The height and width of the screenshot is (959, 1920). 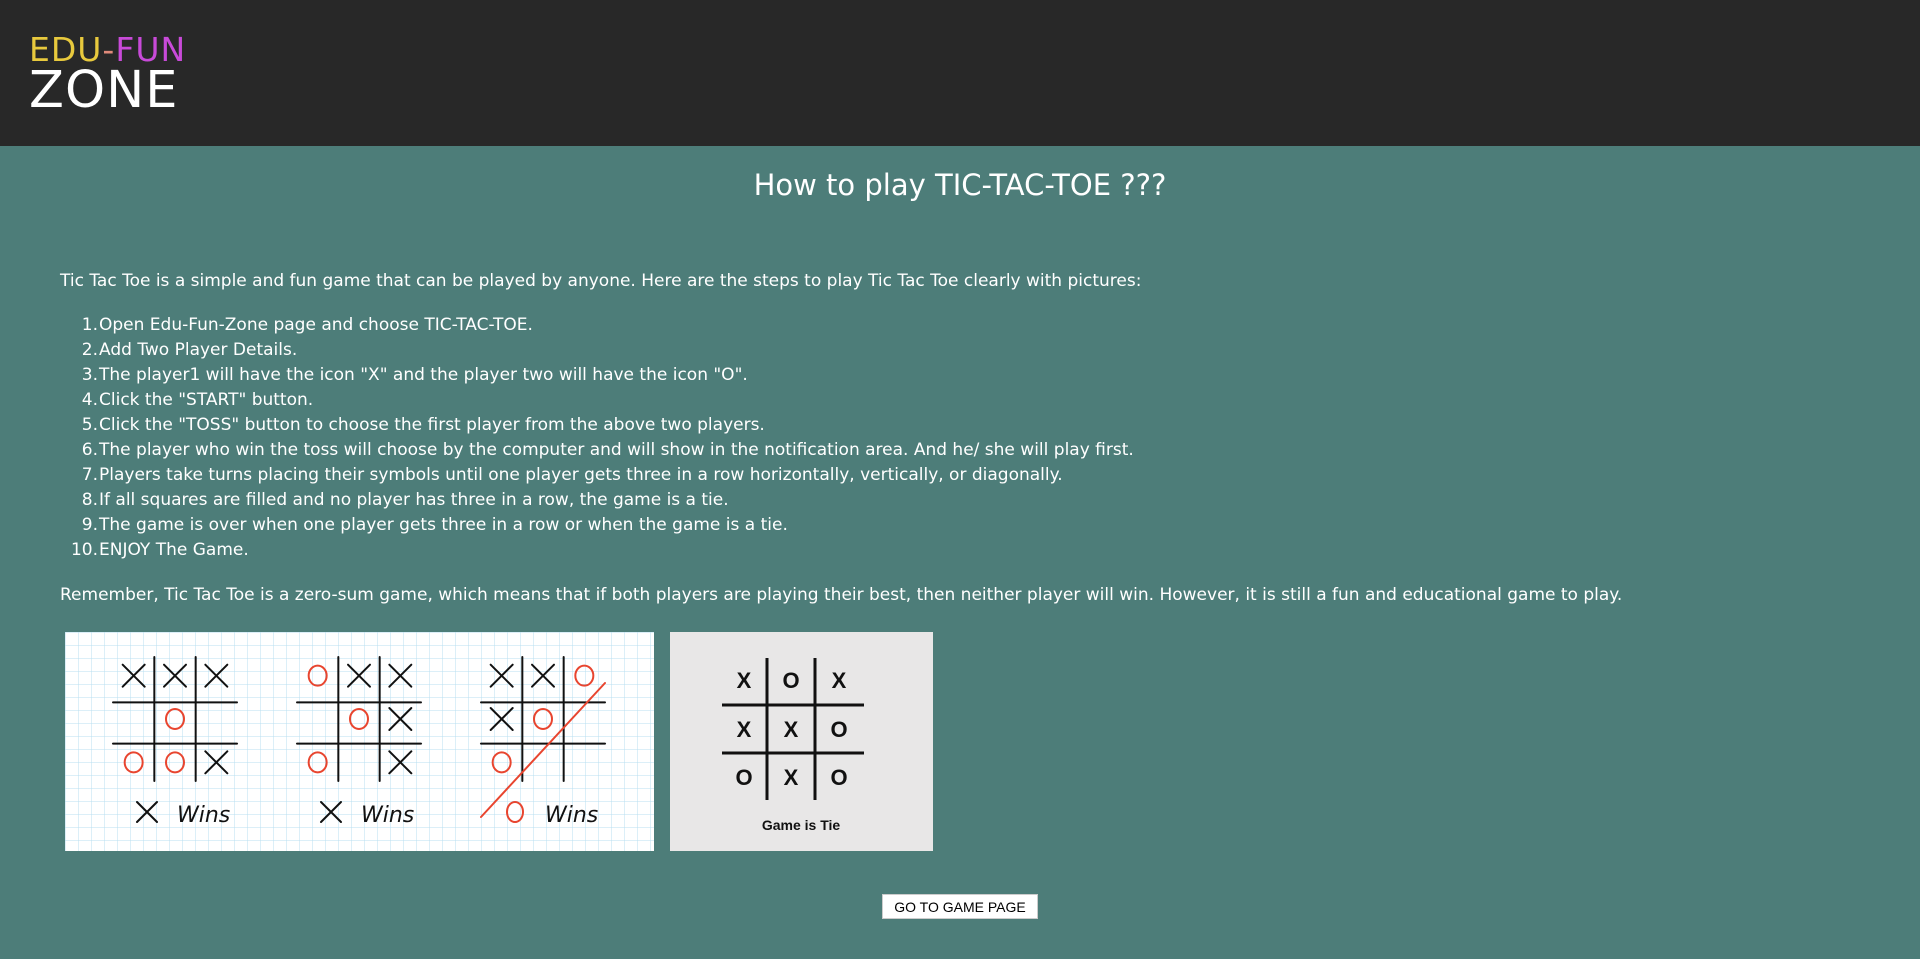 What do you see at coordinates (359, 741) in the screenshot?
I see `winning-examples-image: Wins Wins Wins` at bounding box center [359, 741].